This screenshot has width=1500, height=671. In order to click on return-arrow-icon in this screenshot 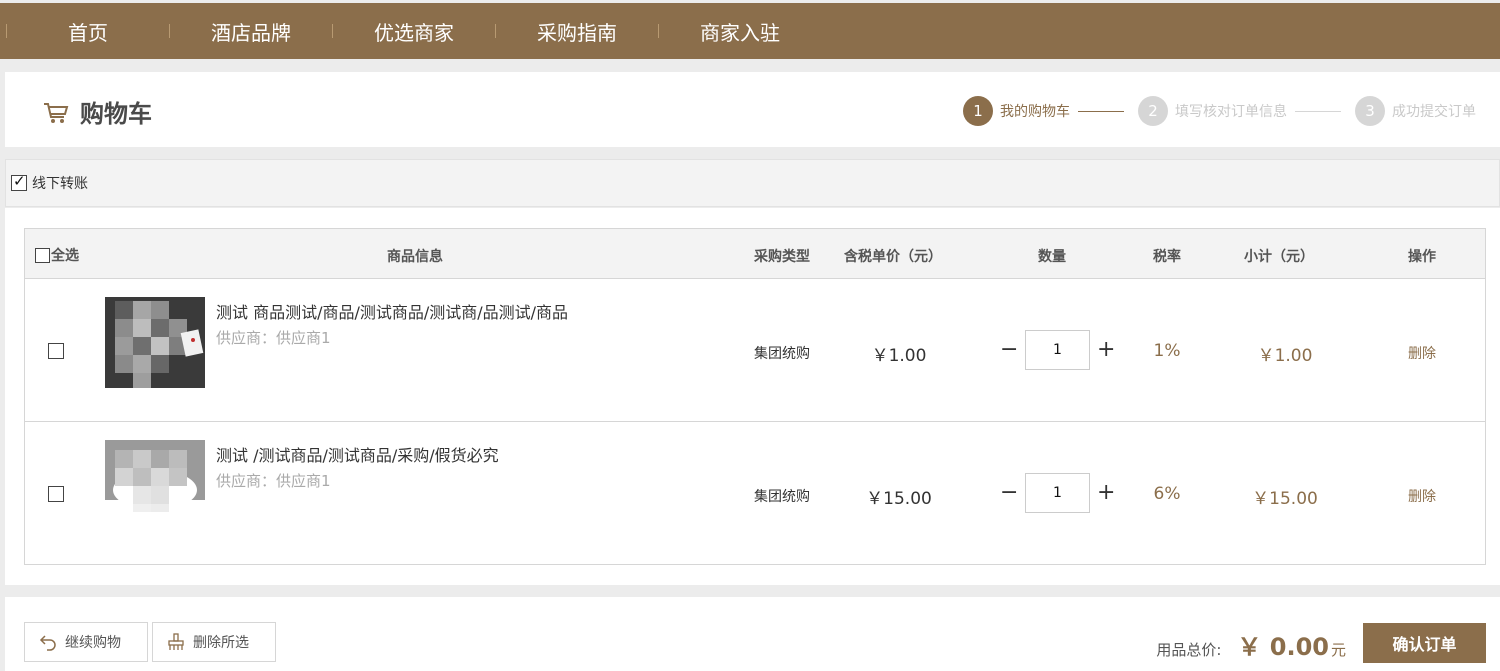, I will do `click(47, 643)`.